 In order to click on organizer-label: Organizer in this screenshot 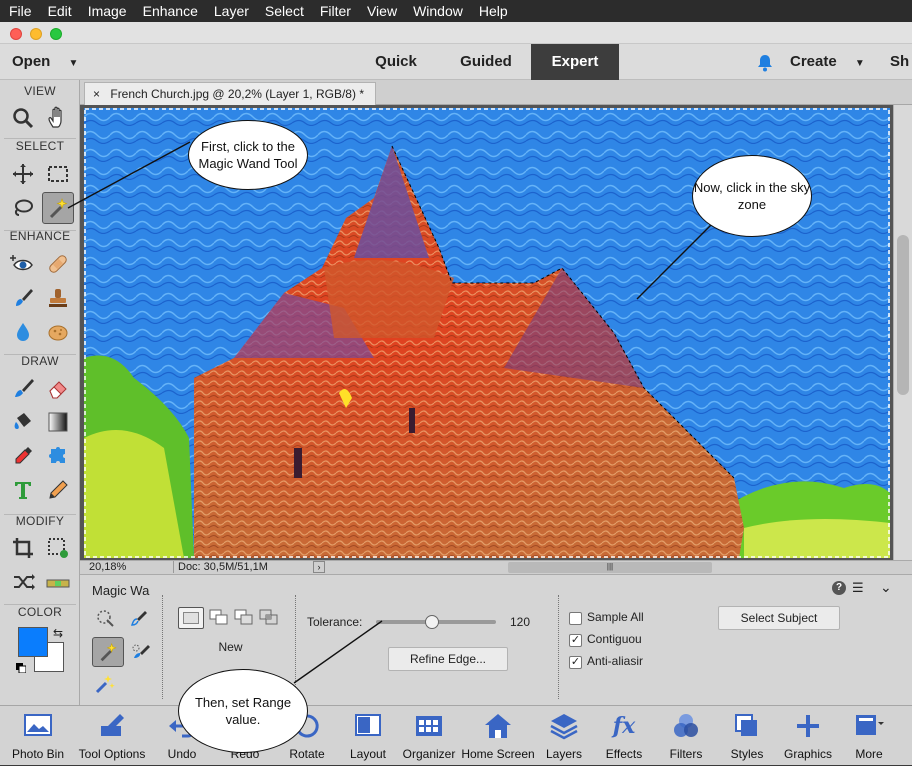, I will do `click(429, 754)`.